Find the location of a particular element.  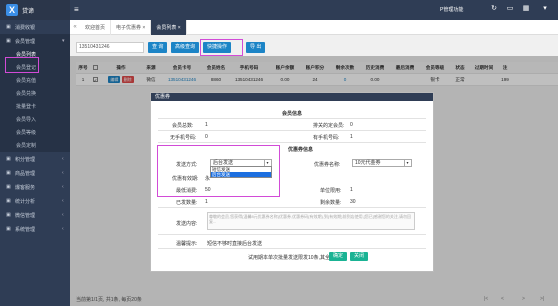

sidebar-subitem-batch-card: 批量登卡 is located at coordinates (35, 106).